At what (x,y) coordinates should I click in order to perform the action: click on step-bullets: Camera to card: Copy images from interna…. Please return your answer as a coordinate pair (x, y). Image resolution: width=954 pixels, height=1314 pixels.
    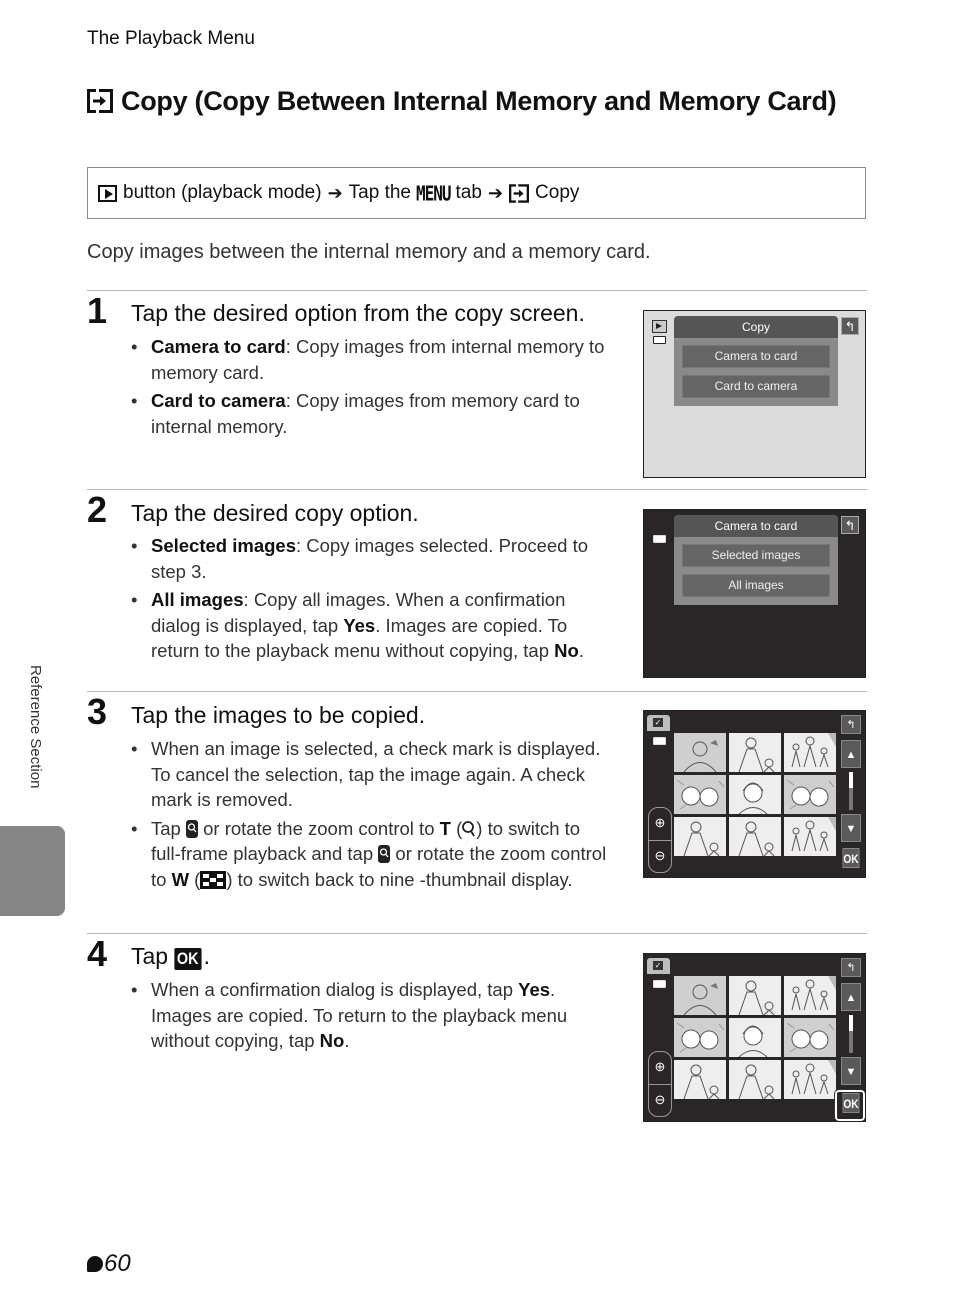
    Looking at the image, I should click on (371, 388).